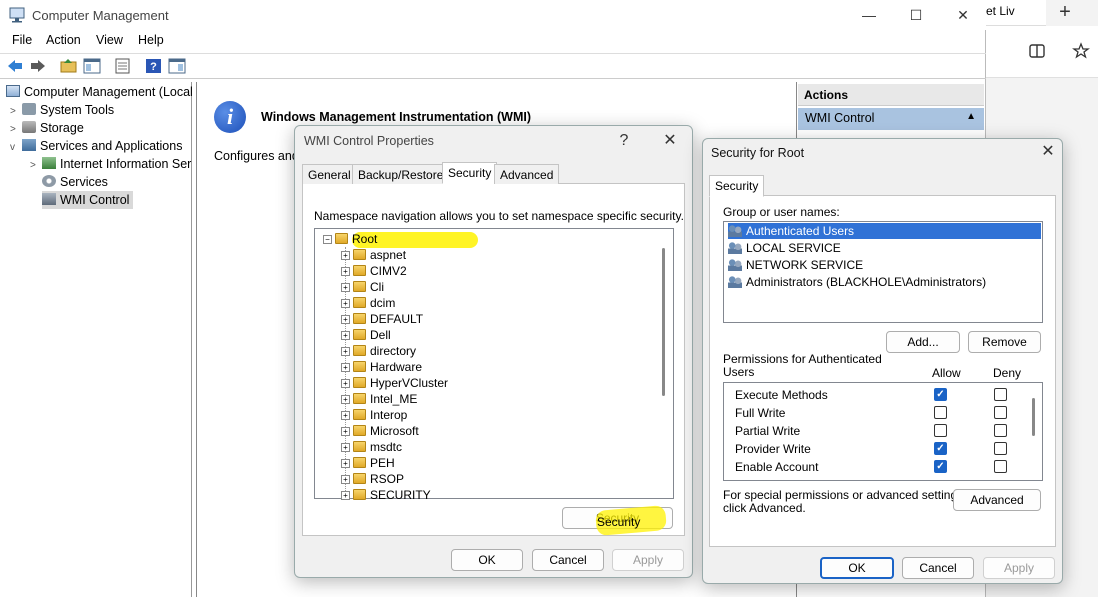 This screenshot has height=597, width=1098. What do you see at coordinates (36, 166) in the screenshot?
I see `chevron-right-icon: >` at bounding box center [36, 166].